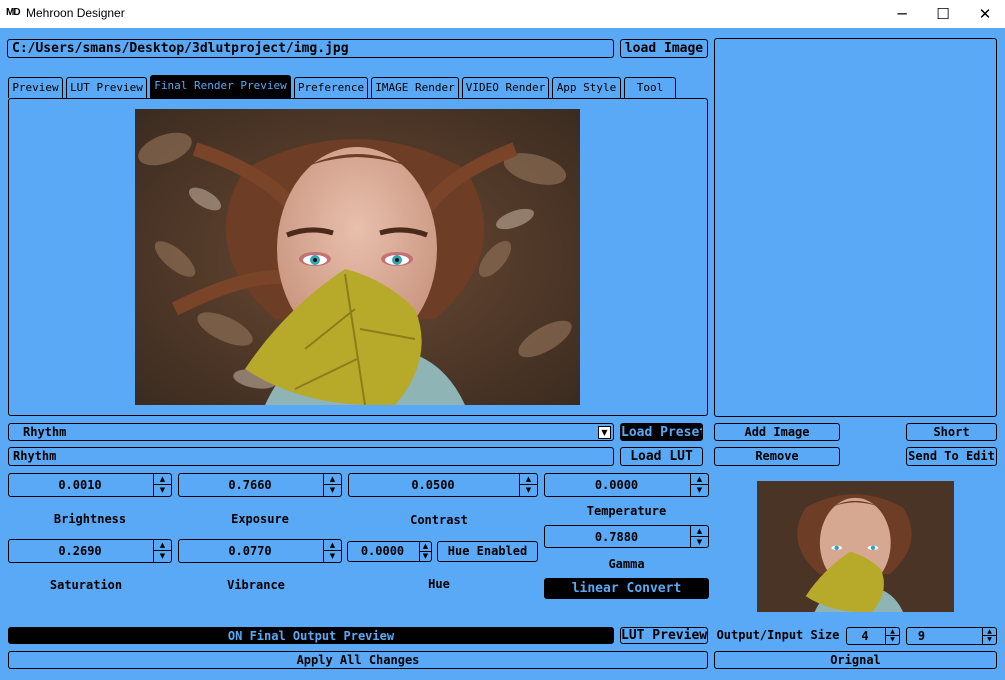 The height and width of the screenshot is (680, 1005). I want to click on add-image-button: Add Image, so click(777, 432).